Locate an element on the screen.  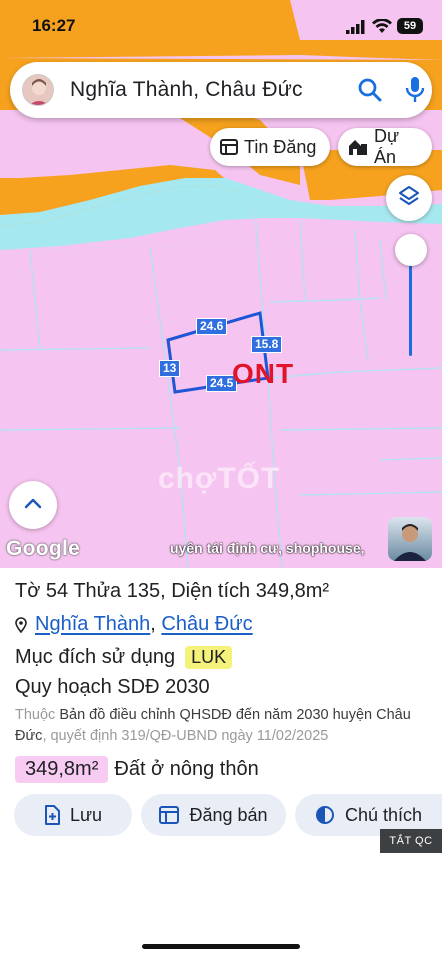
expand-panel-button is located at coordinates (33, 505).